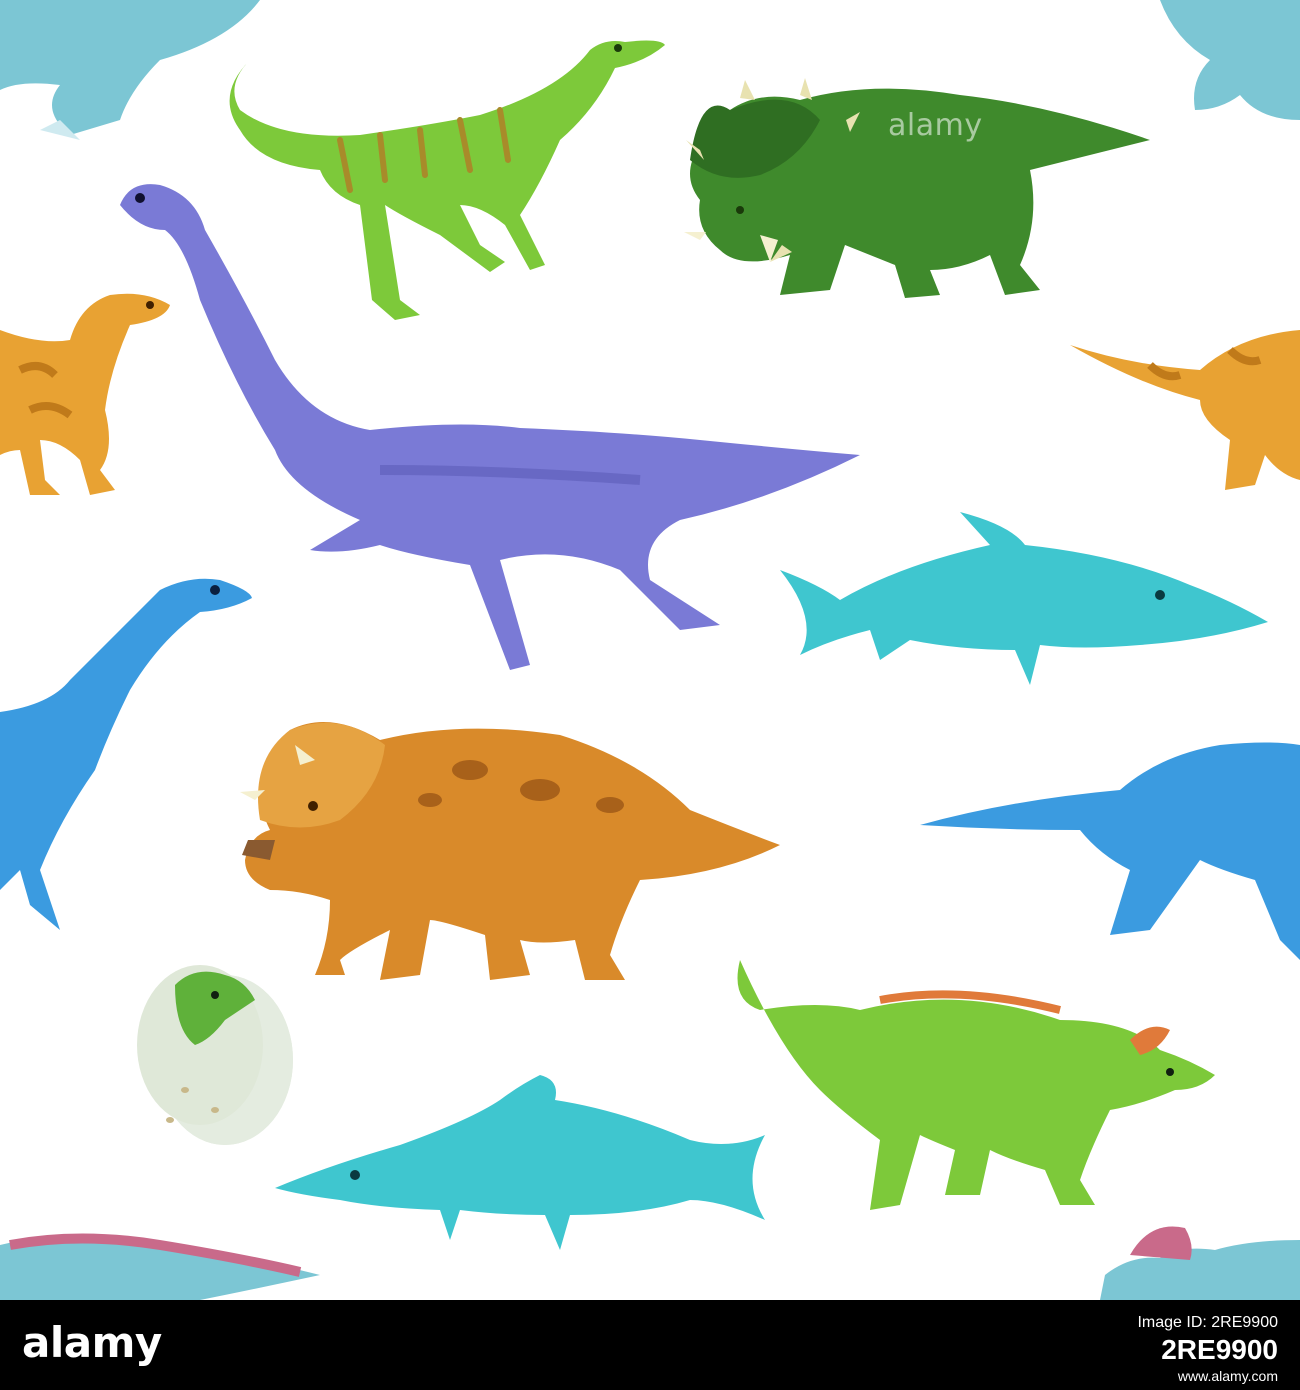 This screenshot has width=1300, height=1390. What do you see at coordinates (160, 1266) in the screenshot?
I see `teal-dino-bottomleft` at bounding box center [160, 1266].